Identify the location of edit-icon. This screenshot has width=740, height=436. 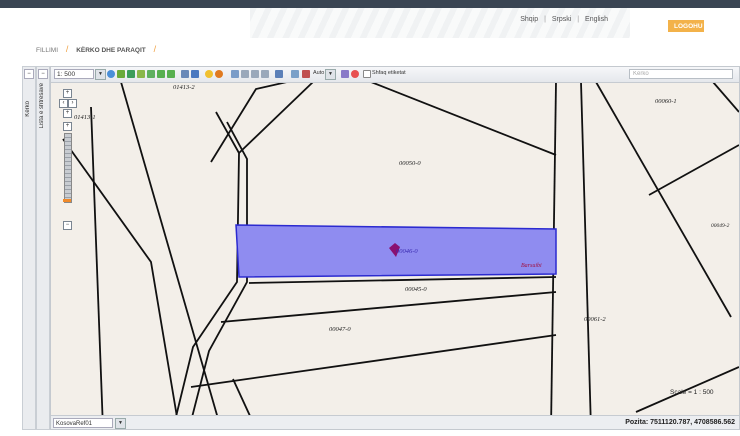
(345, 74).